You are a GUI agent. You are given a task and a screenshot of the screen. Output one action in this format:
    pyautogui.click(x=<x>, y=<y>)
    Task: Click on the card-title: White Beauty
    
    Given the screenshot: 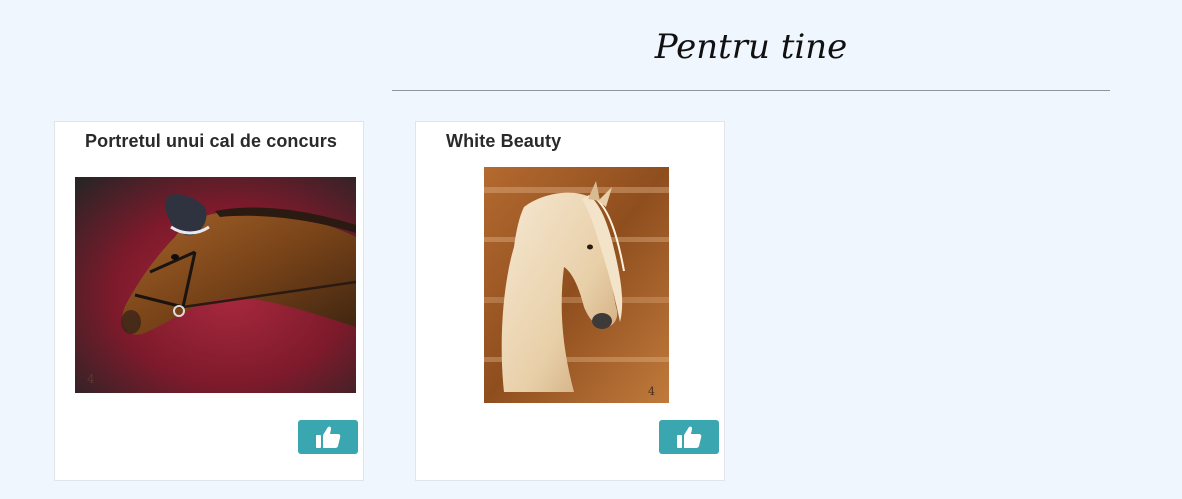 What is the action you would take?
    pyautogui.click(x=503, y=141)
    